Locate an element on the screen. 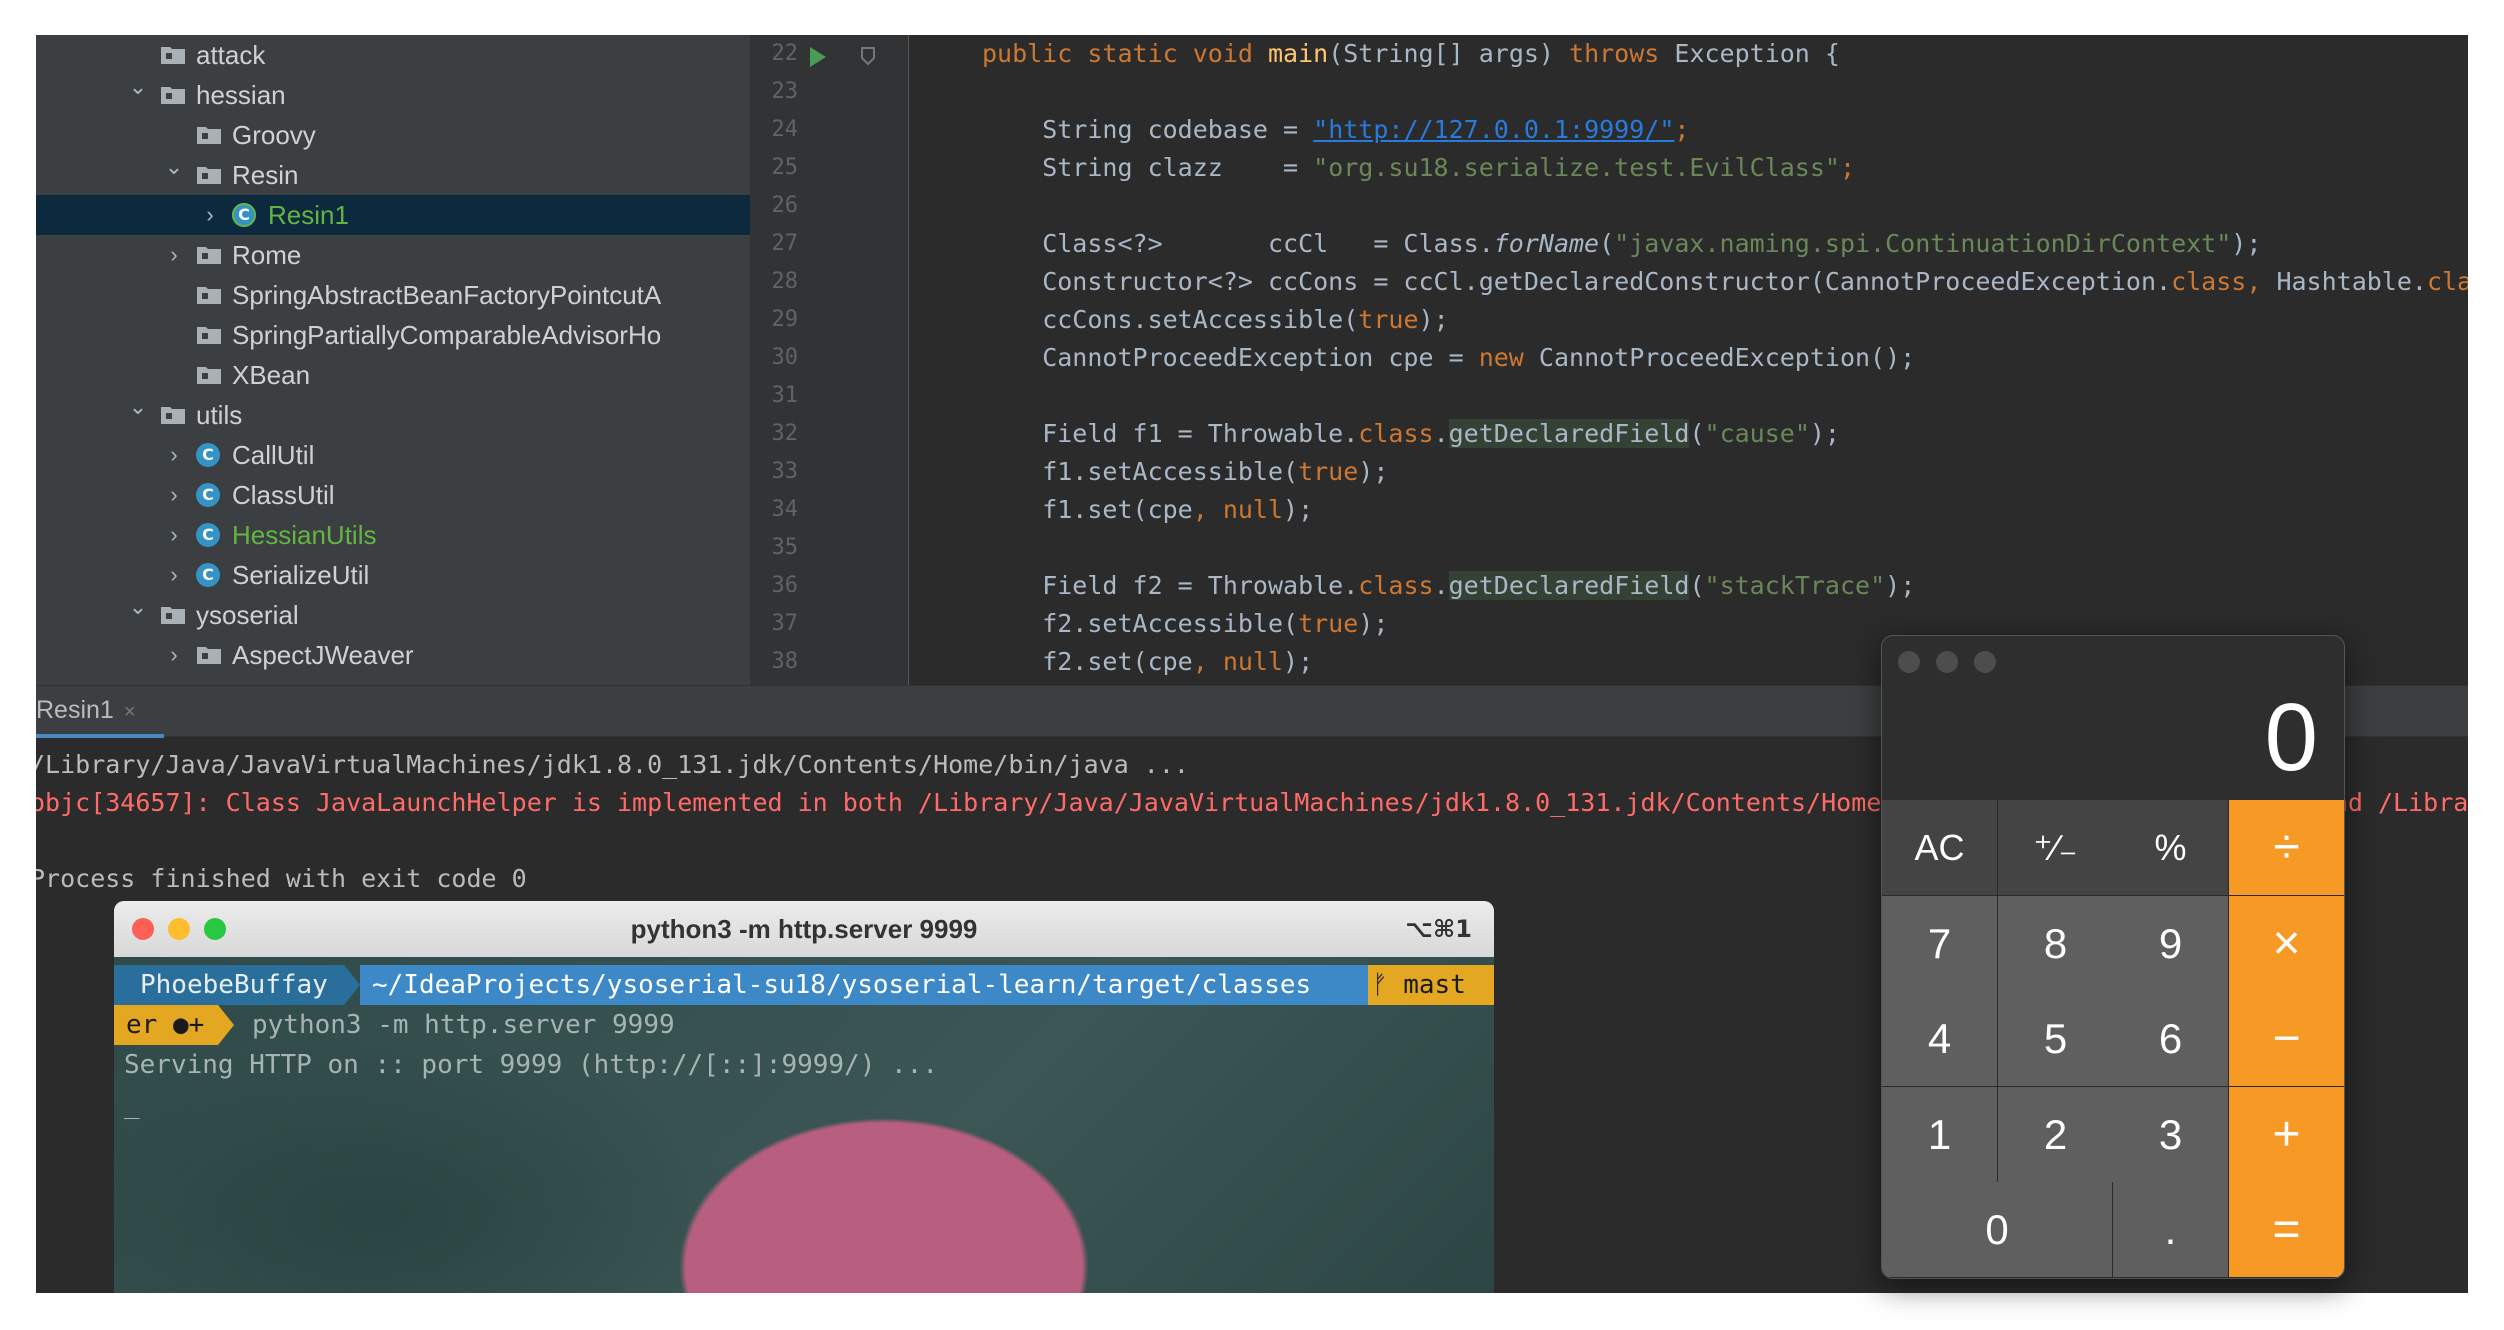  key-multiply: × is located at coordinates (2286, 944).